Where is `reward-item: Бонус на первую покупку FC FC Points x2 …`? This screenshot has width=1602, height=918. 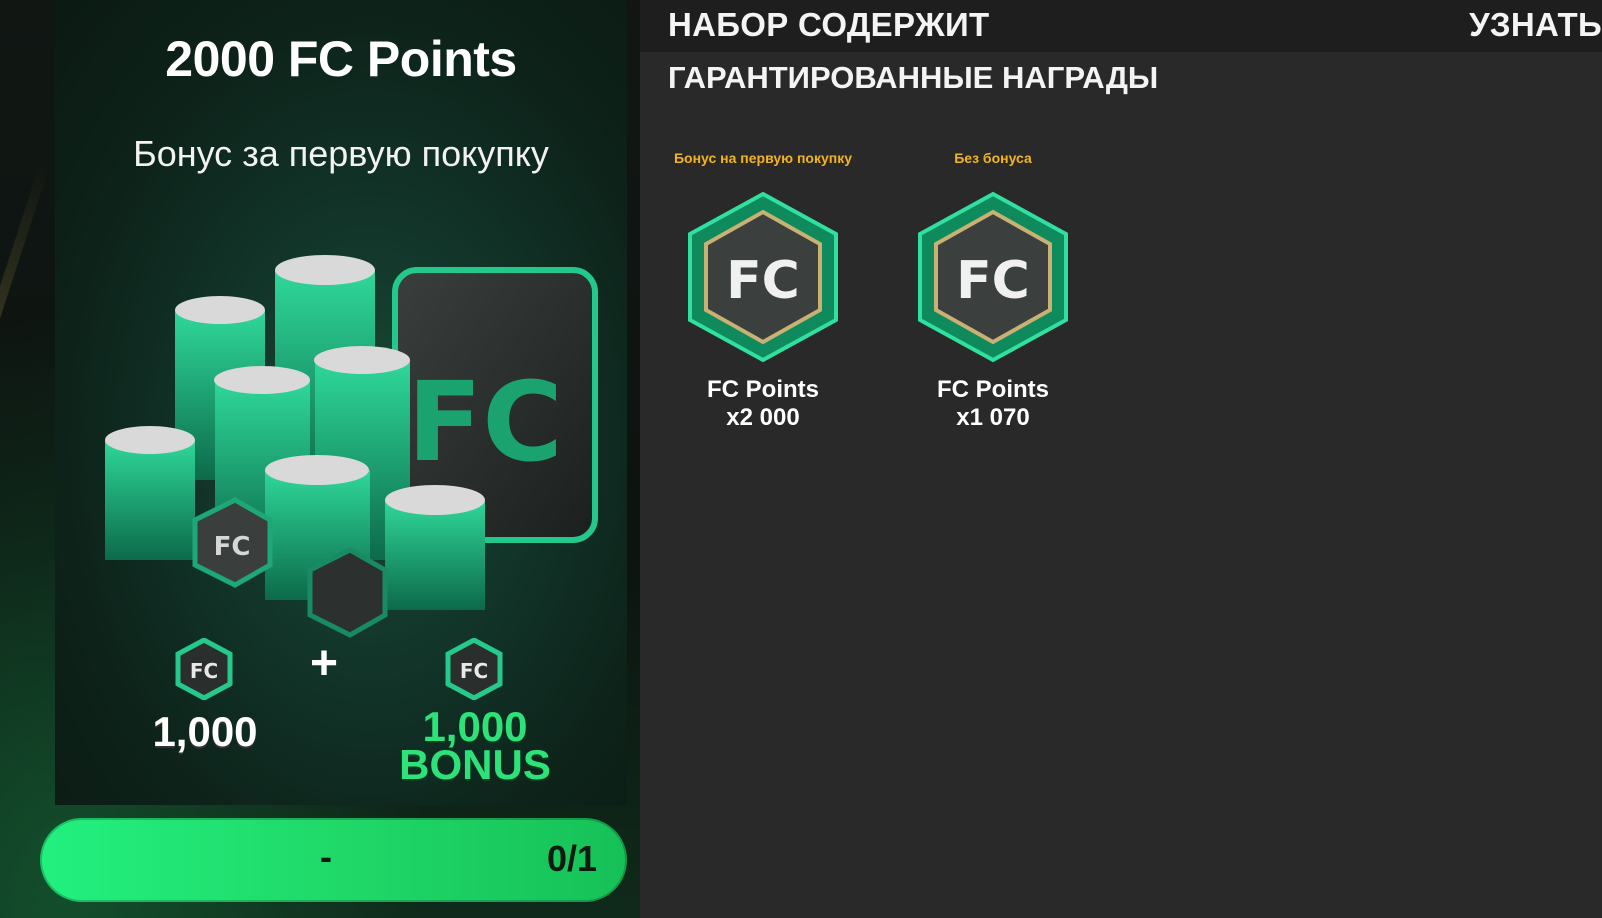
reward-item: Бонус на первую покупку FC FC Points x2 … is located at coordinates (763, 290).